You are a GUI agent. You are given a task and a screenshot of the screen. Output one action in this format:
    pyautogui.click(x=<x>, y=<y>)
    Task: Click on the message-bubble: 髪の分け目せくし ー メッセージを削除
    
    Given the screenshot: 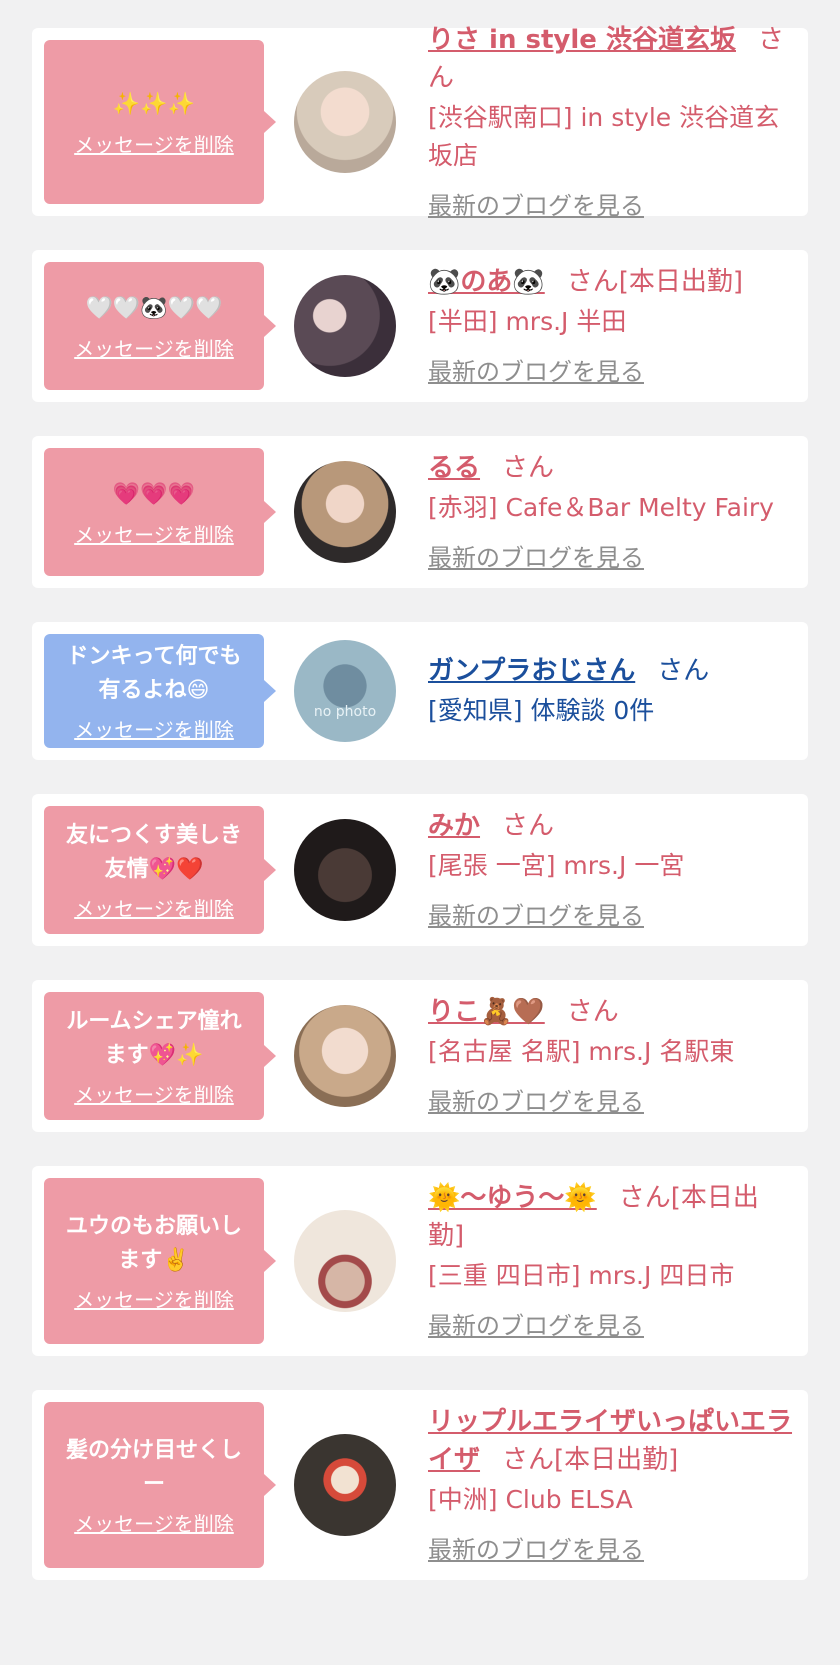 What is the action you would take?
    pyautogui.click(x=160, y=1485)
    